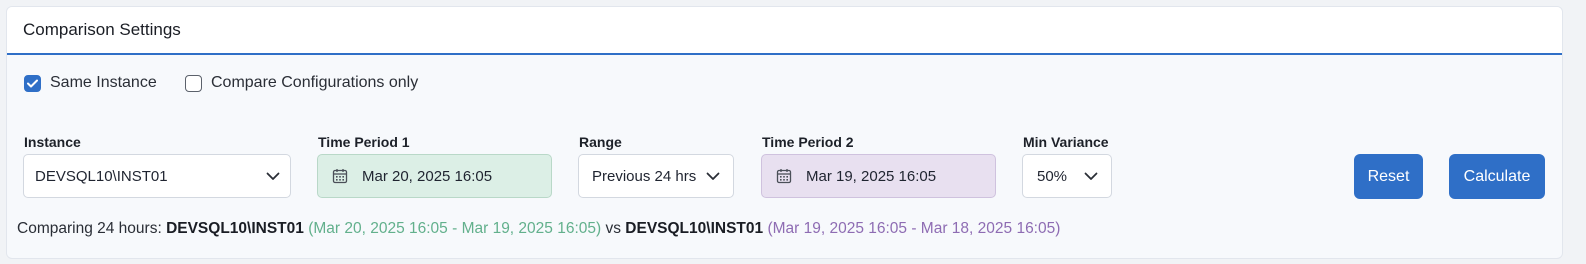 The width and height of the screenshot is (1586, 264). I want to click on range-select: Previous 24 hrs, so click(656, 176).